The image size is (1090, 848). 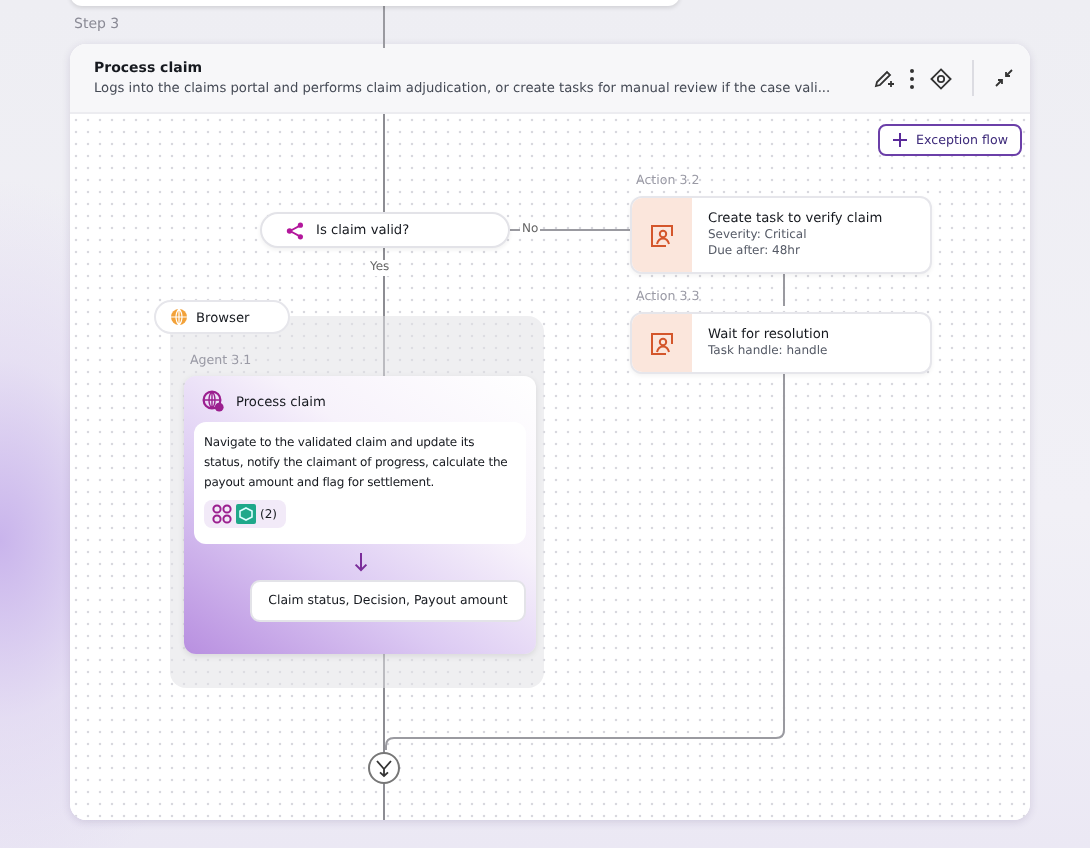 What do you see at coordinates (900, 140) in the screenshot?
I see `plus-icon` at bounding box center [900, 140].